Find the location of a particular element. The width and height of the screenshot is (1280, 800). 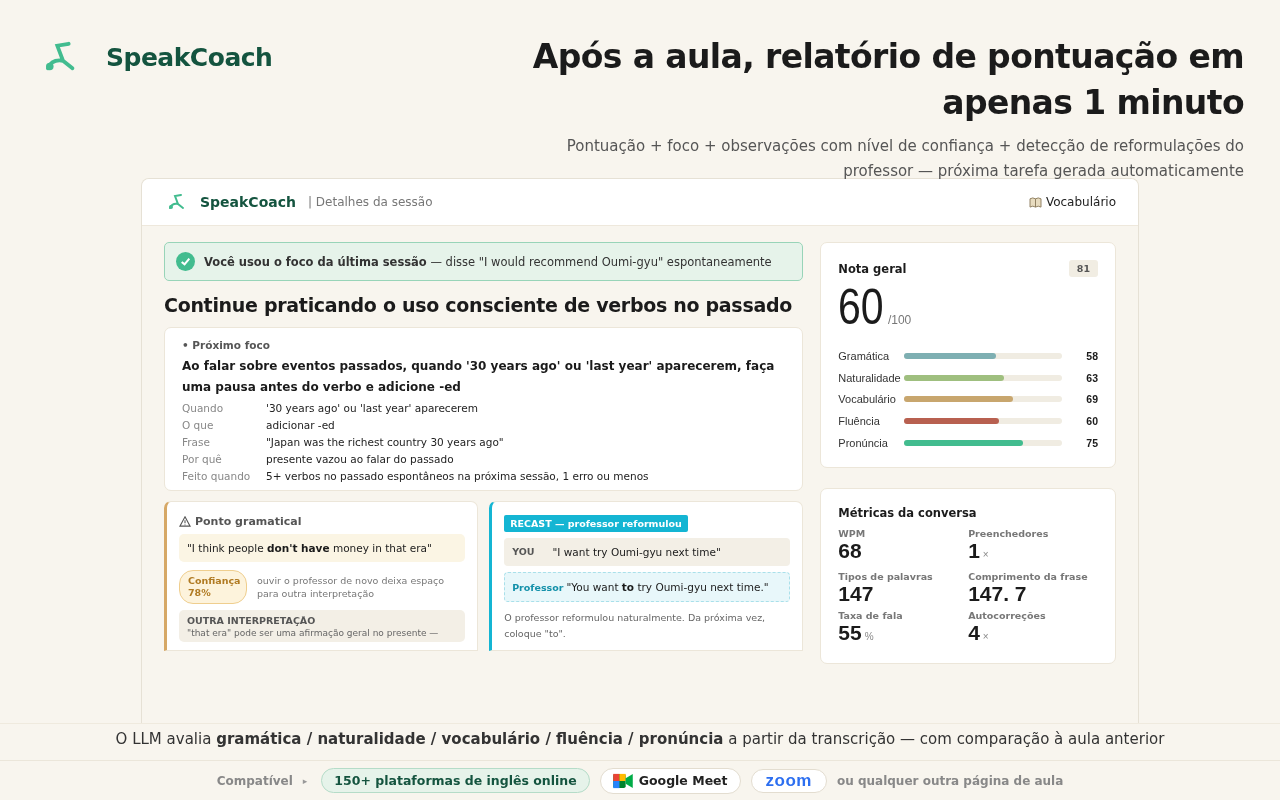

row-value: 5+ verbos no passado espontâneos na próxima sessão, 1 erro ou menos is located at coordinates (458, 476).